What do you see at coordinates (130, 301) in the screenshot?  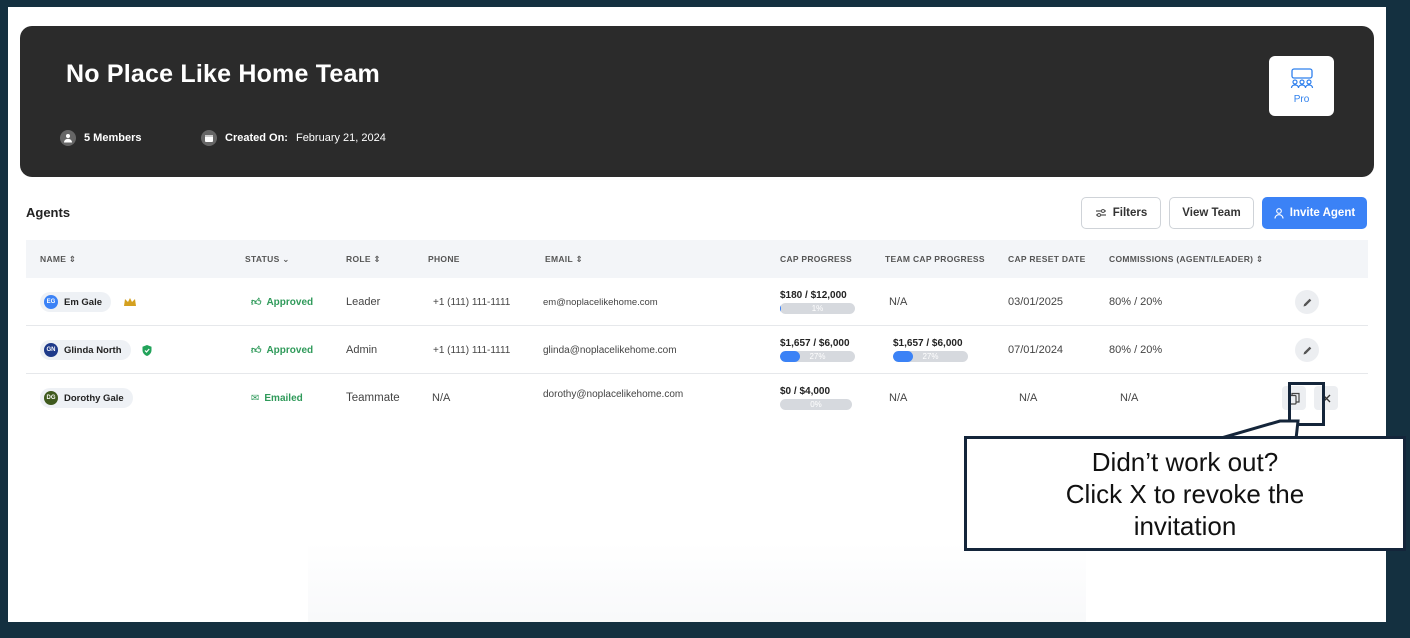 I see `crown-icon` at bounding box center [130, 301].